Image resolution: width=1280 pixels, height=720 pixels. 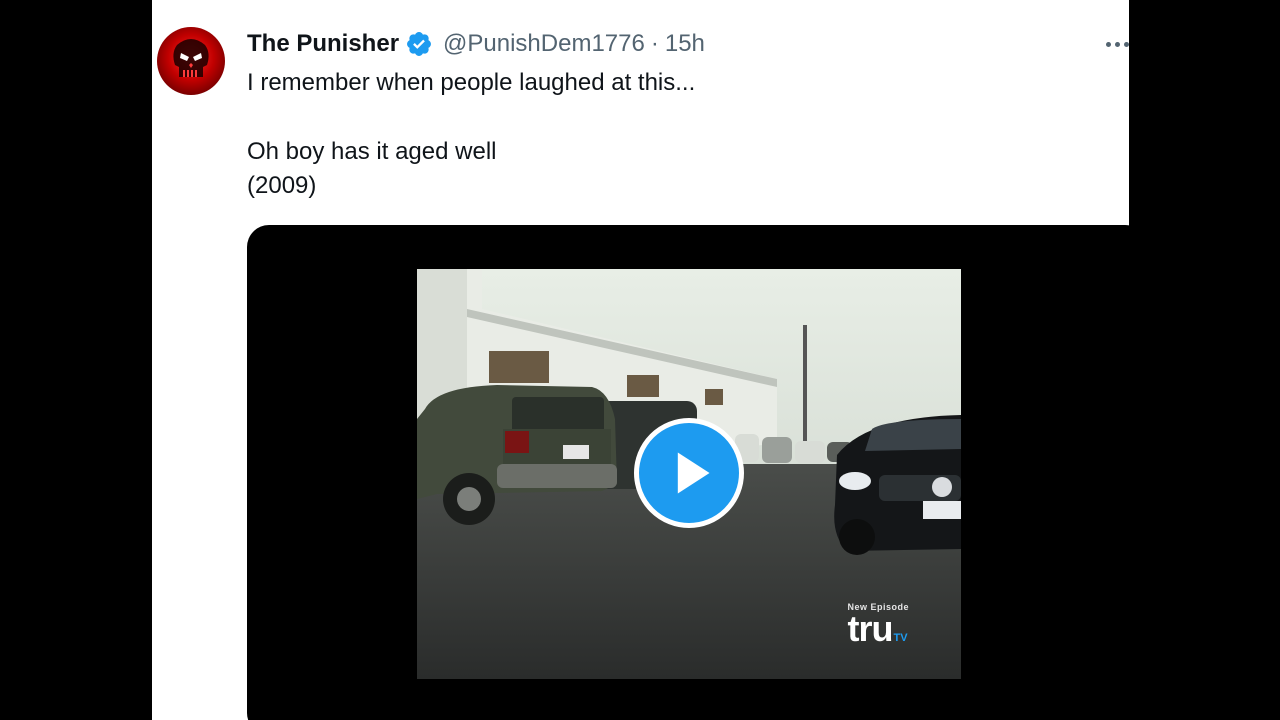 I want to click on tweet-header: The Punisher @PunishDem1776 · 15h, so click(x=476, y=44).